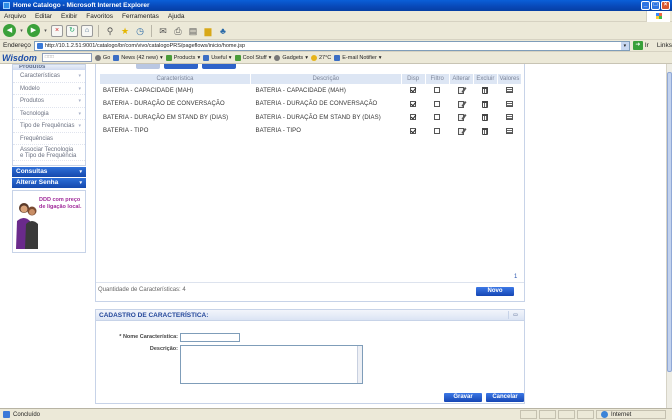 The width and height of the screenshot is (672, 420). What do you see at coordinates (69, 16) in the screenshot?
I see `menu-exibir: Exibir` at bounding box center [69, 16].